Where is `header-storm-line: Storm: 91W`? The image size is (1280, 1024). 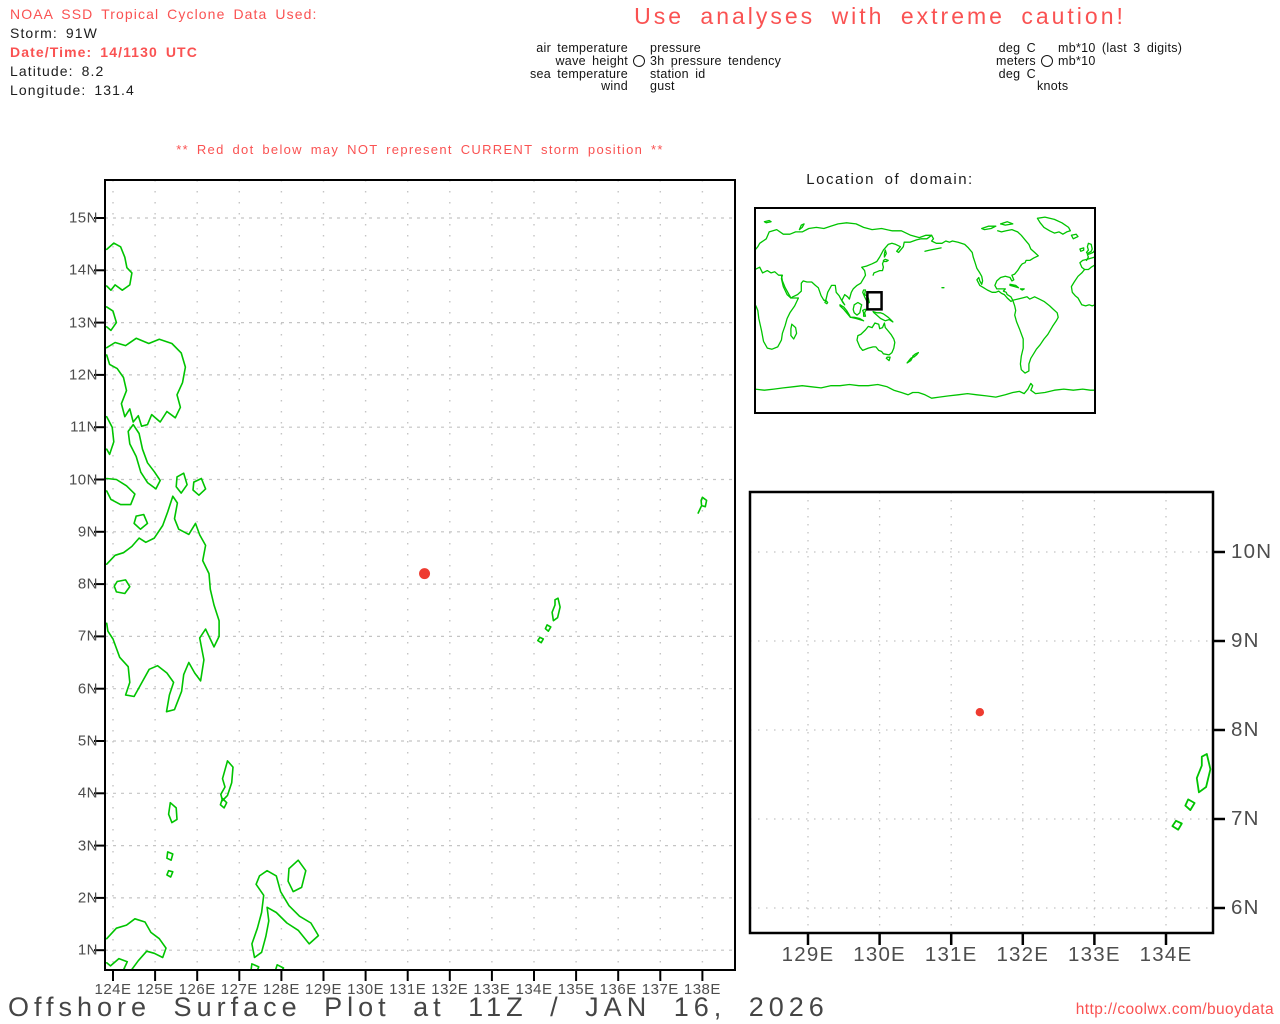
header-storm-line: Storm: 91W is located at coordinates (54, 33).